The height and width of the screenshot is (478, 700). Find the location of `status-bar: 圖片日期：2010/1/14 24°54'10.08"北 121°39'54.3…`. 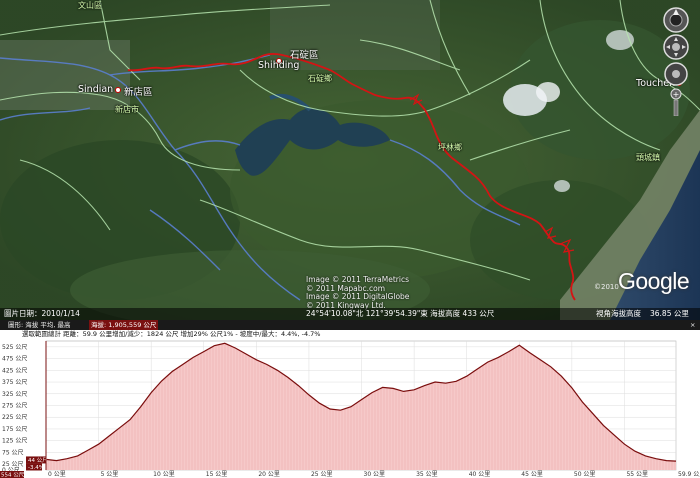

status-bar: 圖片日期：2010/1/14 24°54'10.08"北 121°39'54.3… is located at coordinates (350, 314).